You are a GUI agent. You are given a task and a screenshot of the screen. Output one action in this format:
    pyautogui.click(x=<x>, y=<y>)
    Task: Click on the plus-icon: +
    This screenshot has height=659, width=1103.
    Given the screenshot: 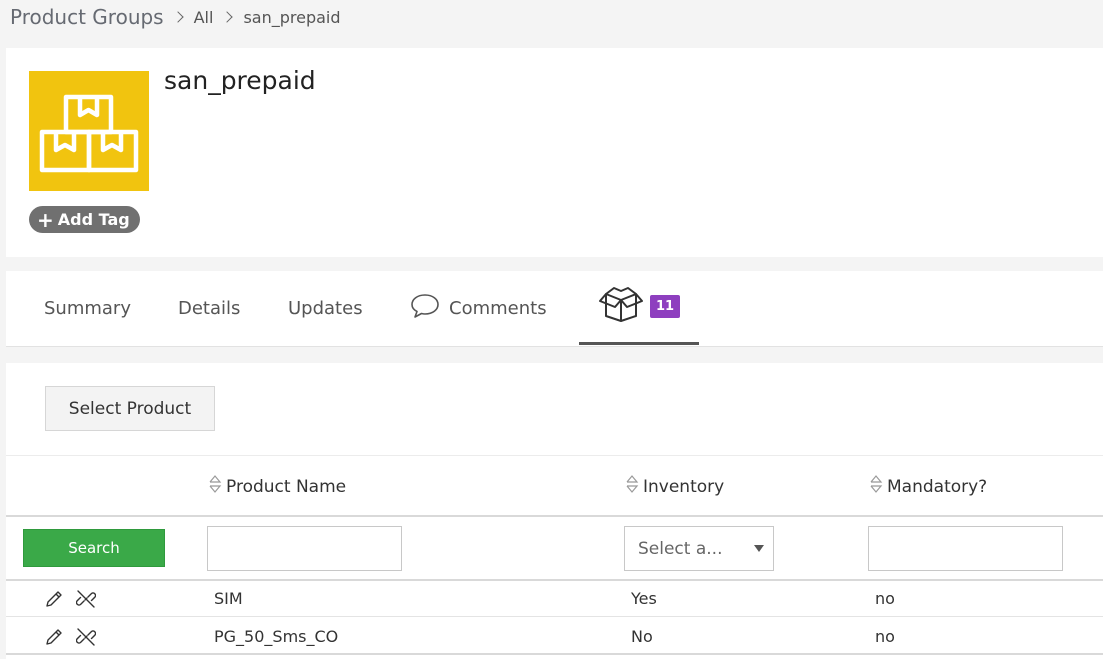 What is the action you would take?
    pyautogui.click(x=45, y=219)
    